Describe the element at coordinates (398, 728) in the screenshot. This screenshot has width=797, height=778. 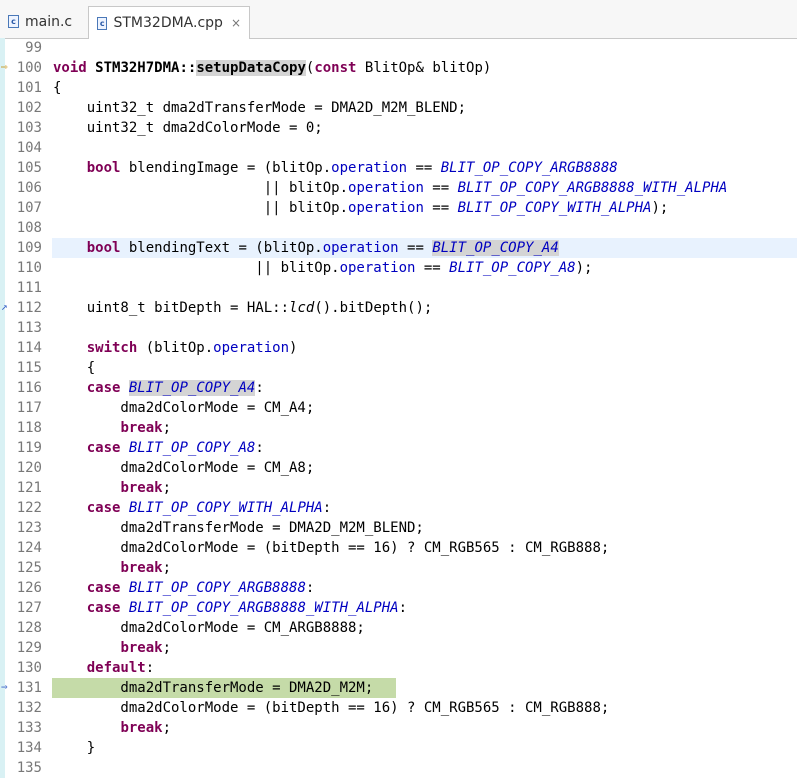
I see `code-line: 133 break;` at that location.